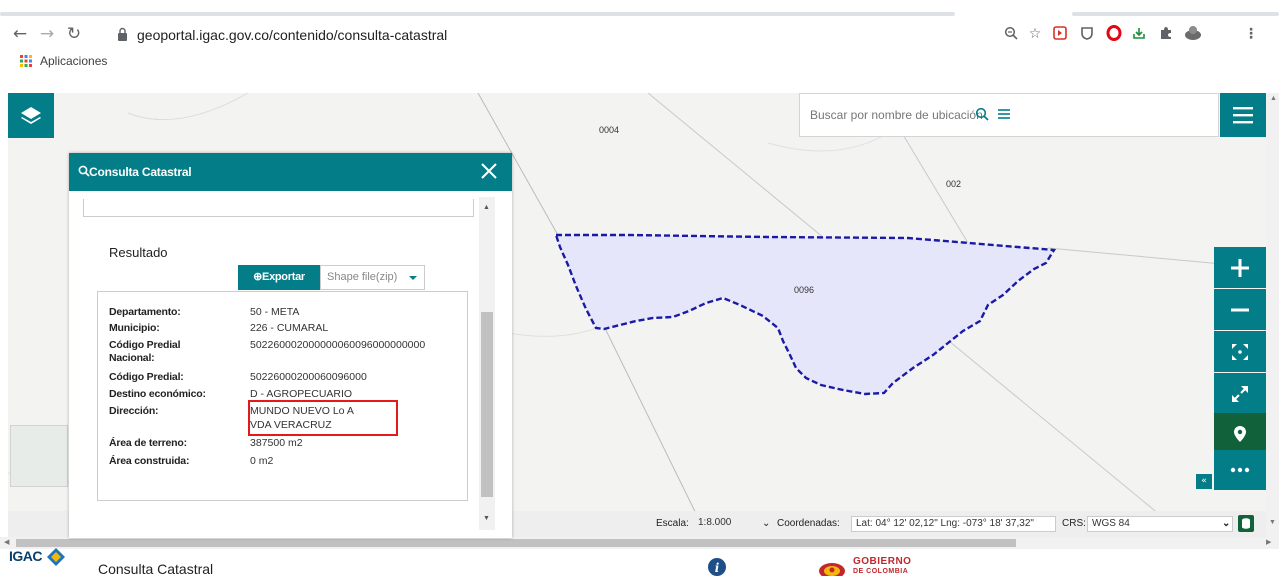 The image size is (1279, 577). I want to click on field-value-municipio: 226 - CUMARAL, so click(289, 328).